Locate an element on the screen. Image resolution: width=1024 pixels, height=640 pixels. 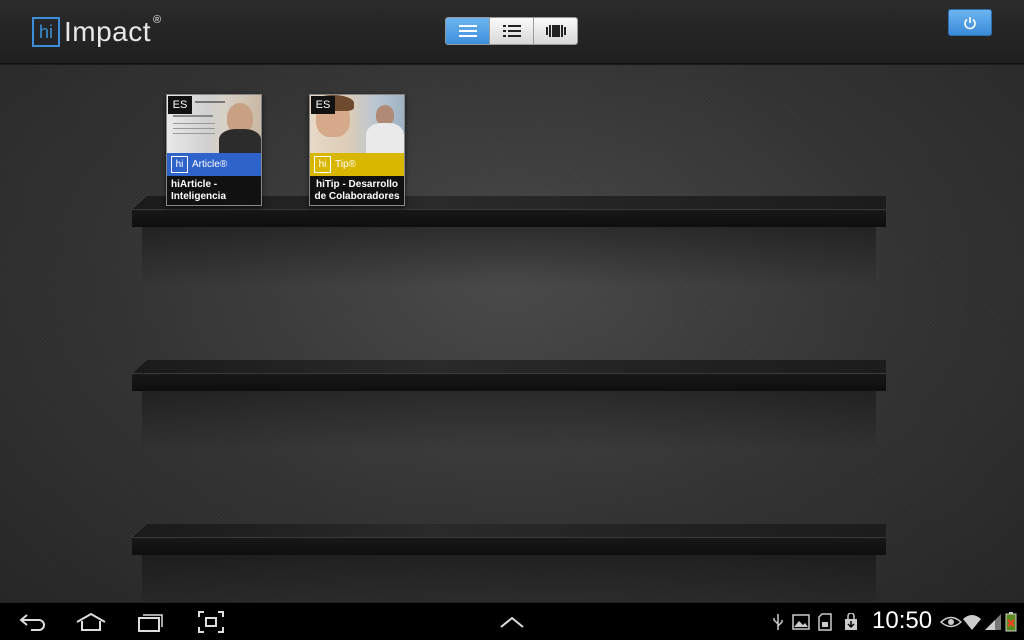
system-navigation-bar: 10:50 is located at coordinates (512, 621).